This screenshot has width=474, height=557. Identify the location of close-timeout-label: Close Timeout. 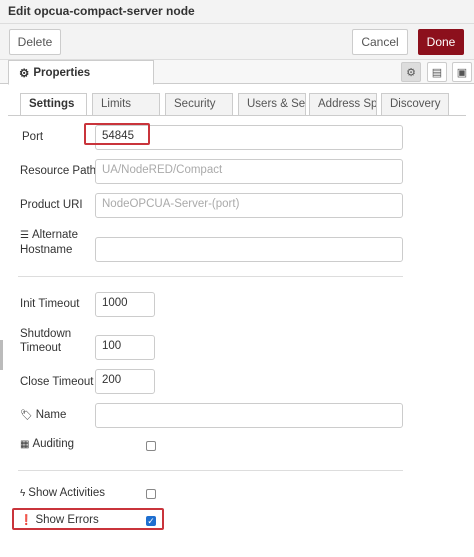
(57, 382).